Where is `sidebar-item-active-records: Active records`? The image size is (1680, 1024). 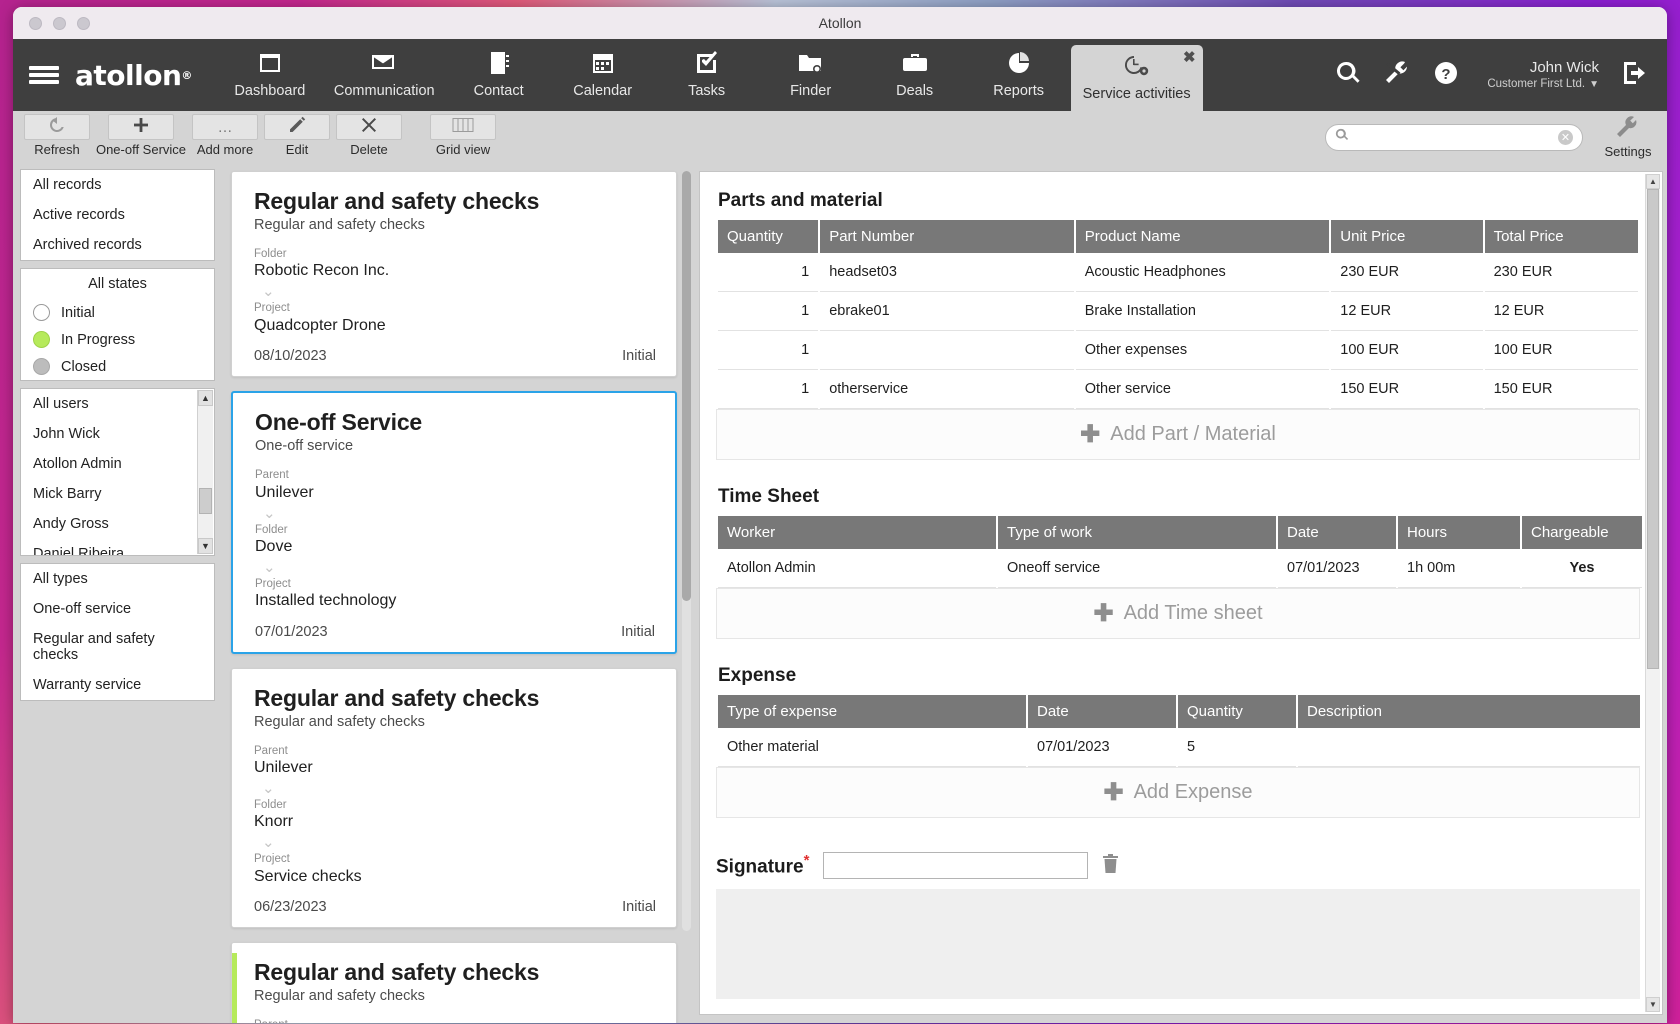 sidebar-item-active-records: Active records is located at coordinates (117, 215).